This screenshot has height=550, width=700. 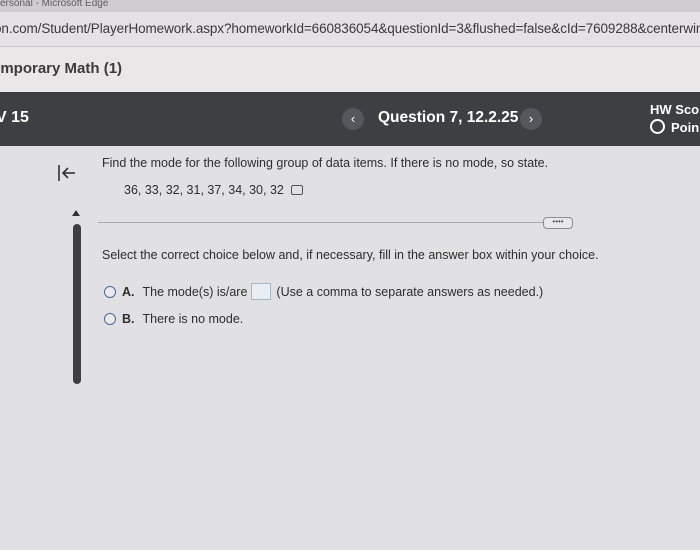 I want to click on choice-a-text: The mode(s) is/are, so click(x=195, y=291).